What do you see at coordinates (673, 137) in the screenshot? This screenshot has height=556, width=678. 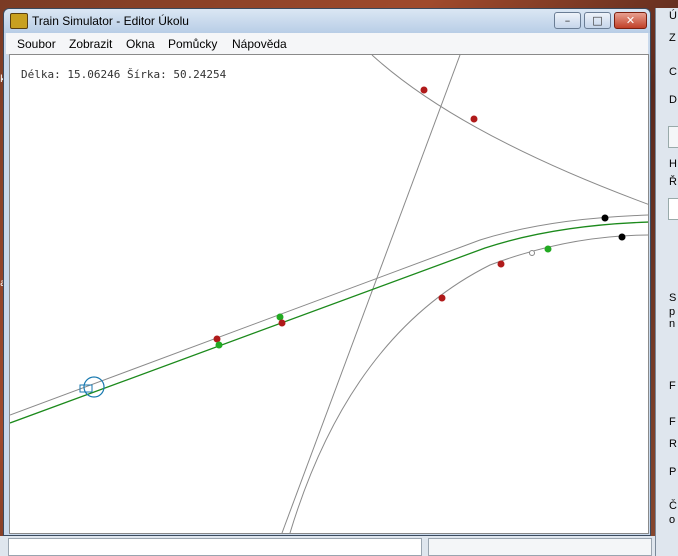 I see `side-button` at bounding box center [673, 137].